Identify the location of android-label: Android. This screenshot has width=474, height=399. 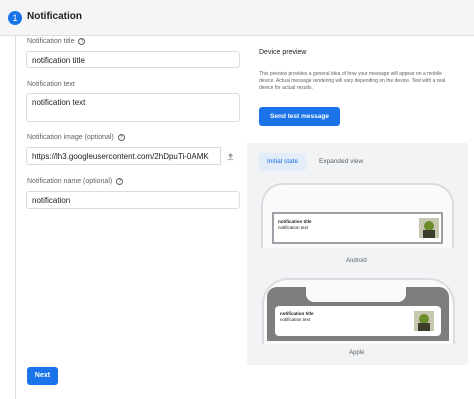
(356, 261).